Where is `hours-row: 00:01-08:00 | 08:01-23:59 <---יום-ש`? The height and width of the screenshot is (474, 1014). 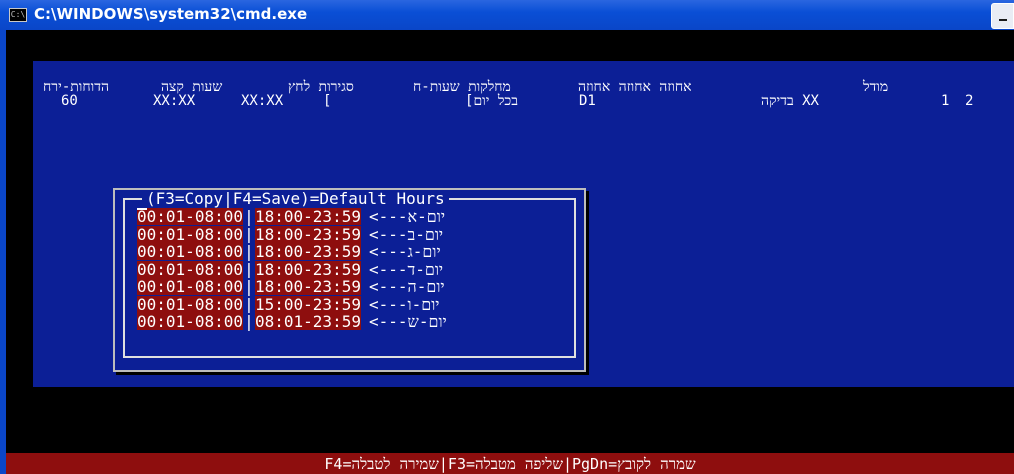
hours-row: 00:01-08:00 | 08:01-23:59 <---יום-ש is located at coordinates (292, 322).